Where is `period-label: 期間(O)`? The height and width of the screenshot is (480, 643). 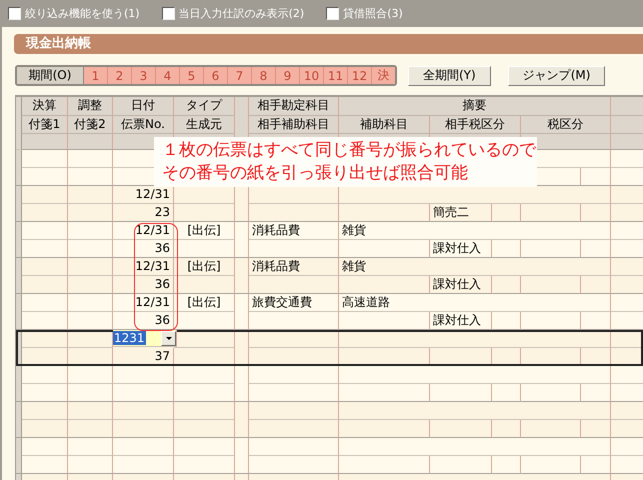 period-label: 期間(O) is located at coordinates (50, 75).